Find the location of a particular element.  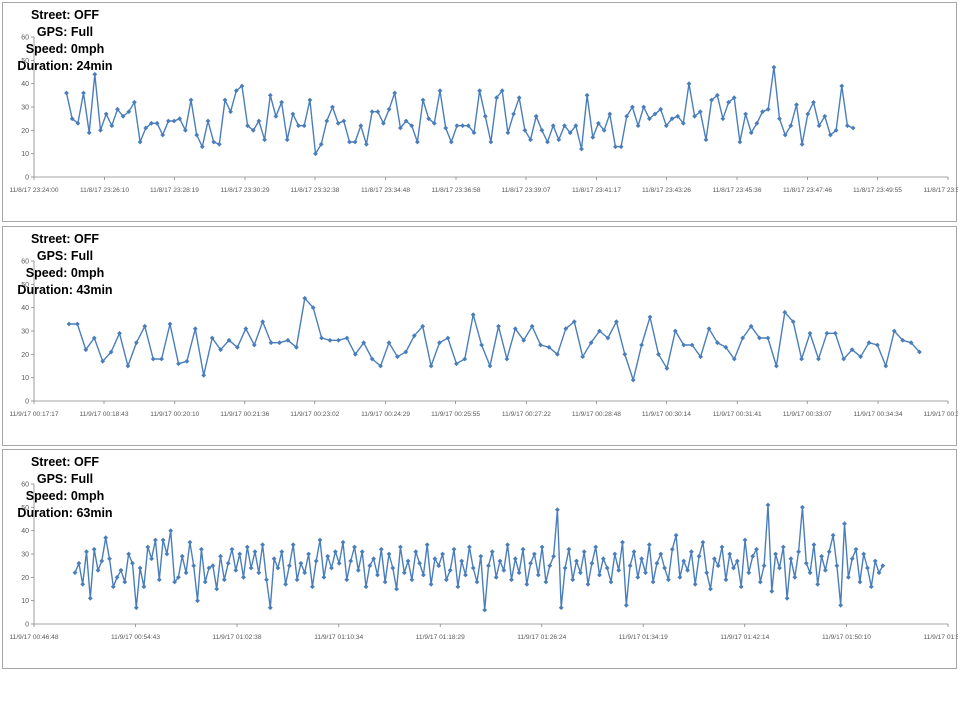

x-tick-label: 11/9/17 01:10:34 is located at coordinates (338, 637).